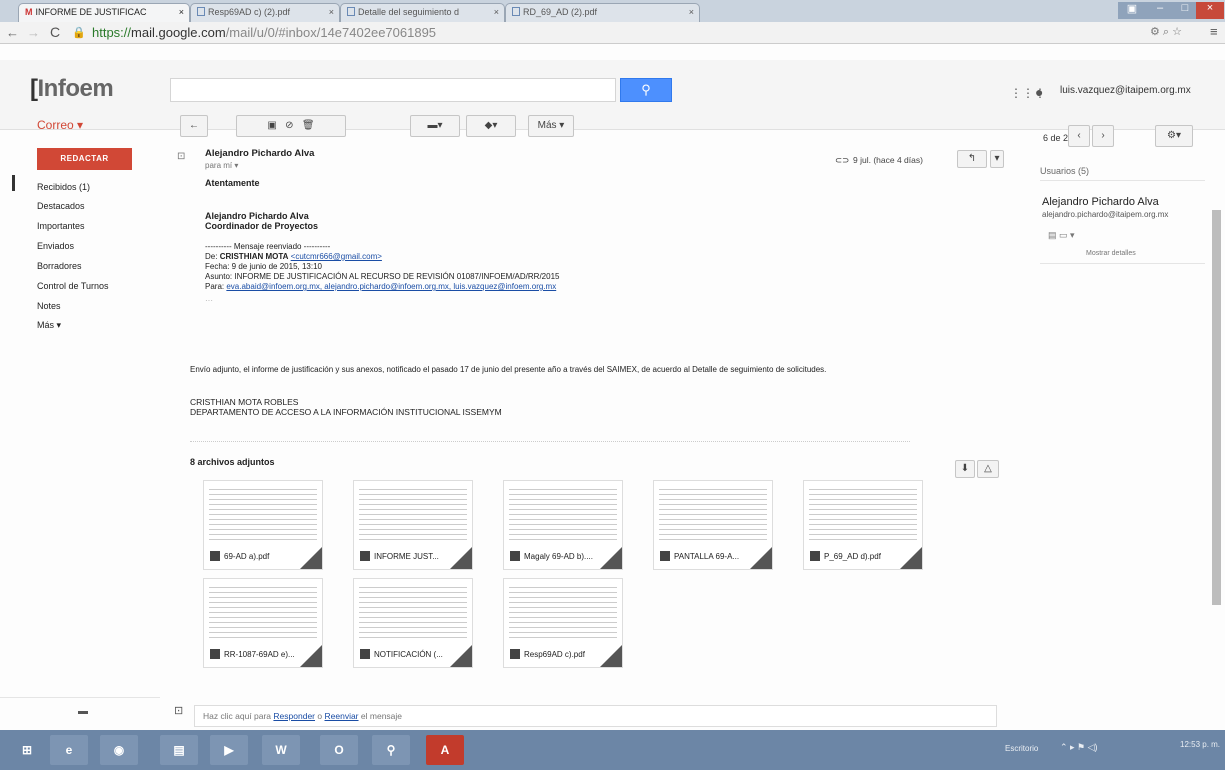 This screenshot has width=1225, height=770. Describe the element at coordinates (79, 33) in the screenshot. I see `lock-icon: 🔒` at that location.